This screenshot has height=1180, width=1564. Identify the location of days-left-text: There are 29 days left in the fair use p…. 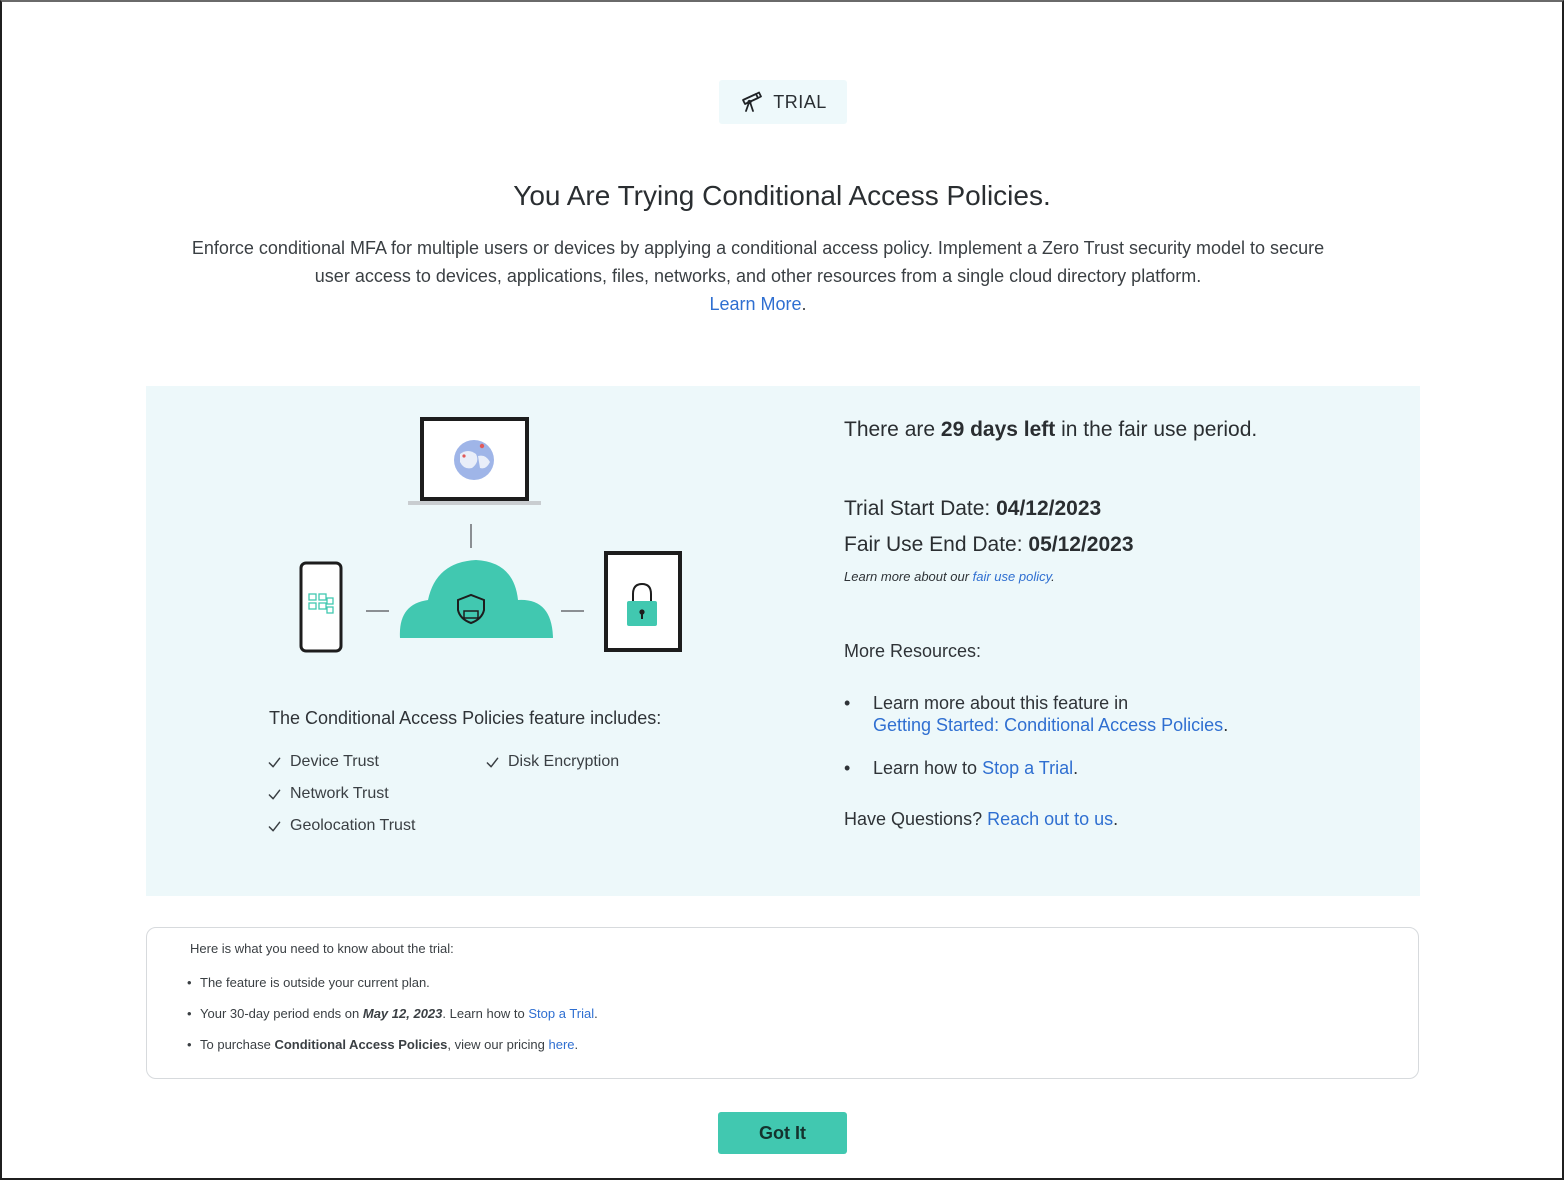
(1050, 430).